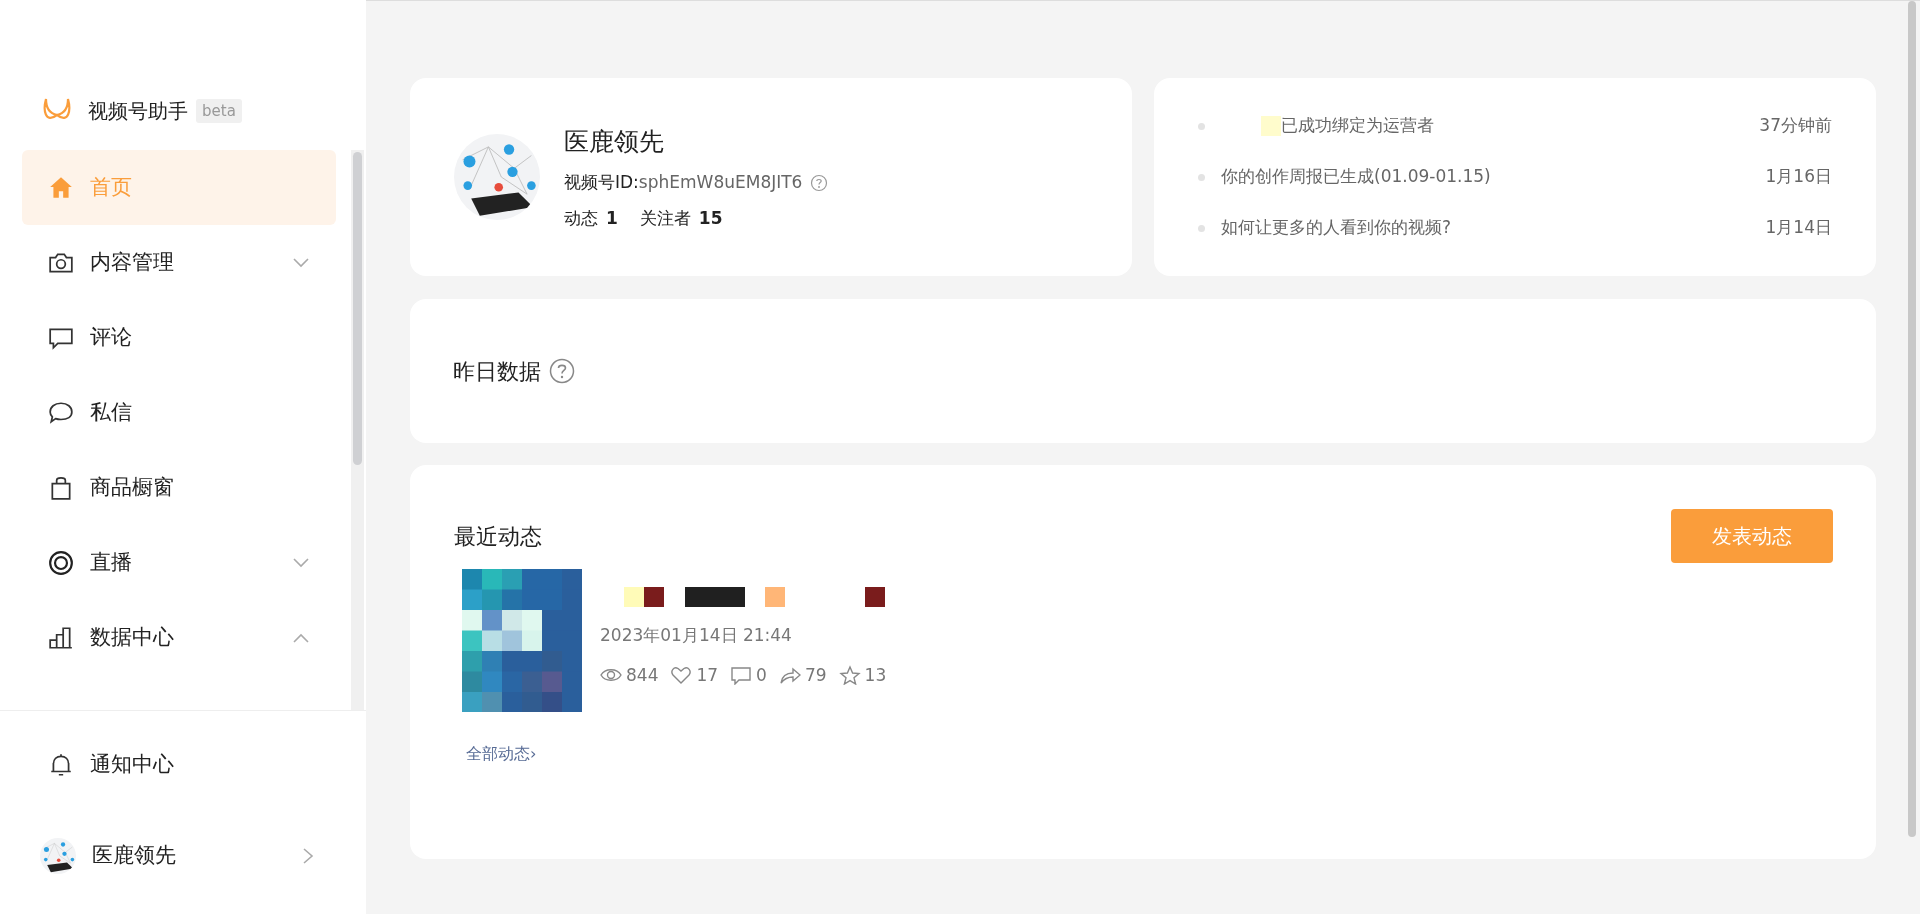  What do you see at coordinates (61, 764) in the screenshot?
I see `bell-icon` at bounding box center [61, 764].